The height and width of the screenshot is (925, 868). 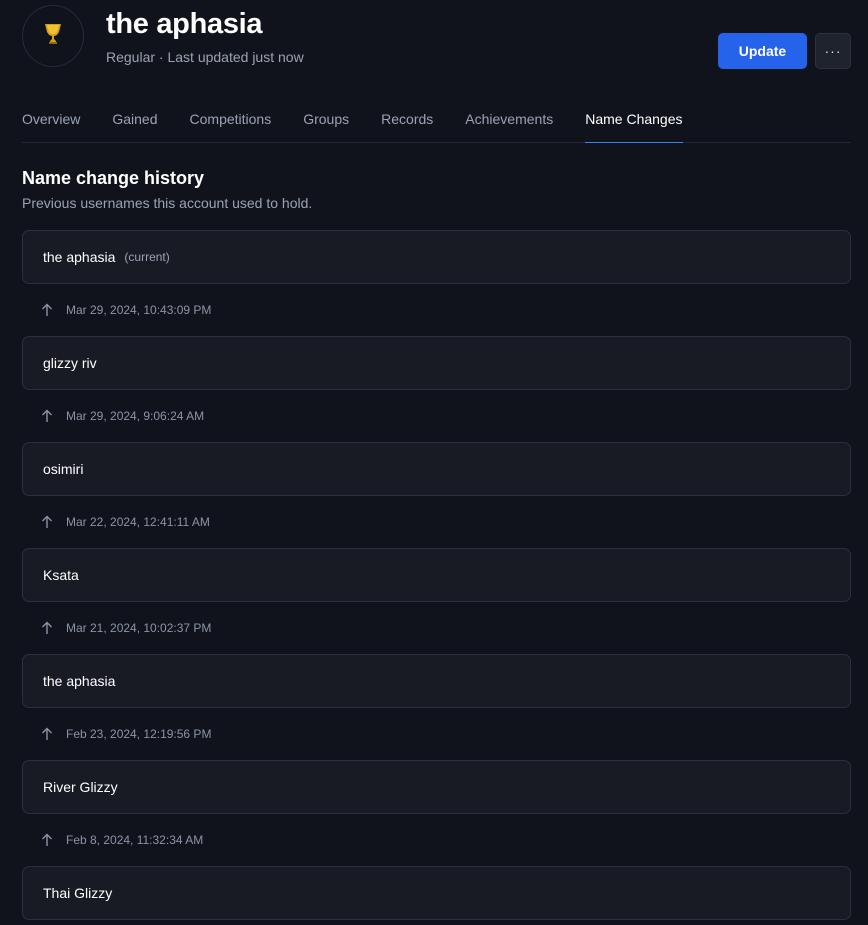 What do you see at coordinates (147, 257) in the screenshot?
I see `current-tag: (current)` at bounding box center [147, 257].